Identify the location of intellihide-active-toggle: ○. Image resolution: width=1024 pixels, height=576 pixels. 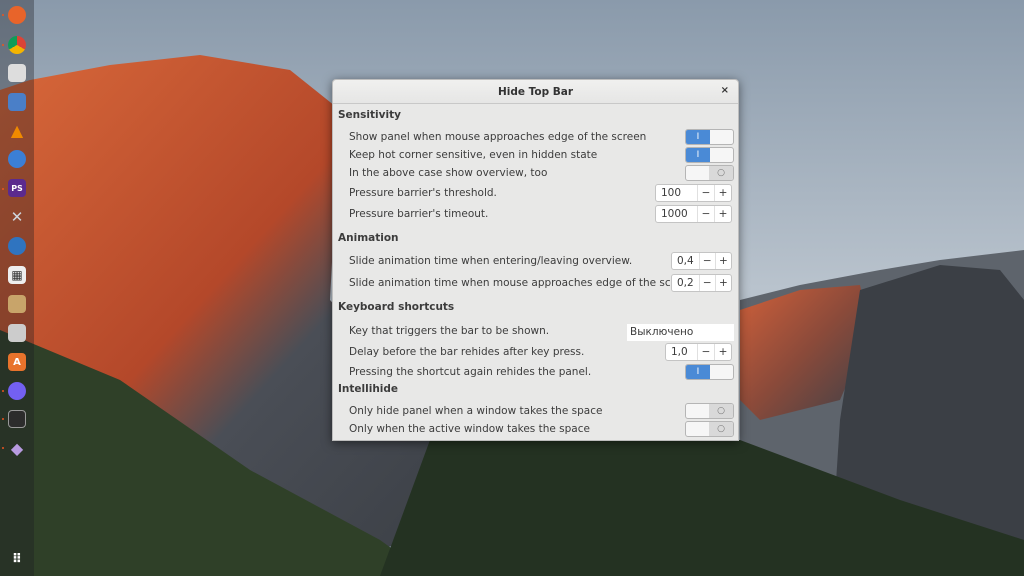
(709, 429).